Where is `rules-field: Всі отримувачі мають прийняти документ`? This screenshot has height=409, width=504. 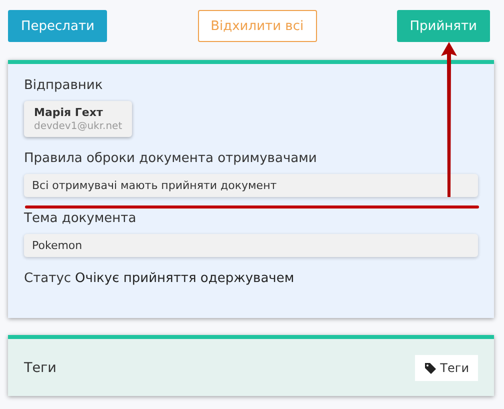
rules-field: Всі отримувачі мають прийняти документ is located at coordinates (251, 185).